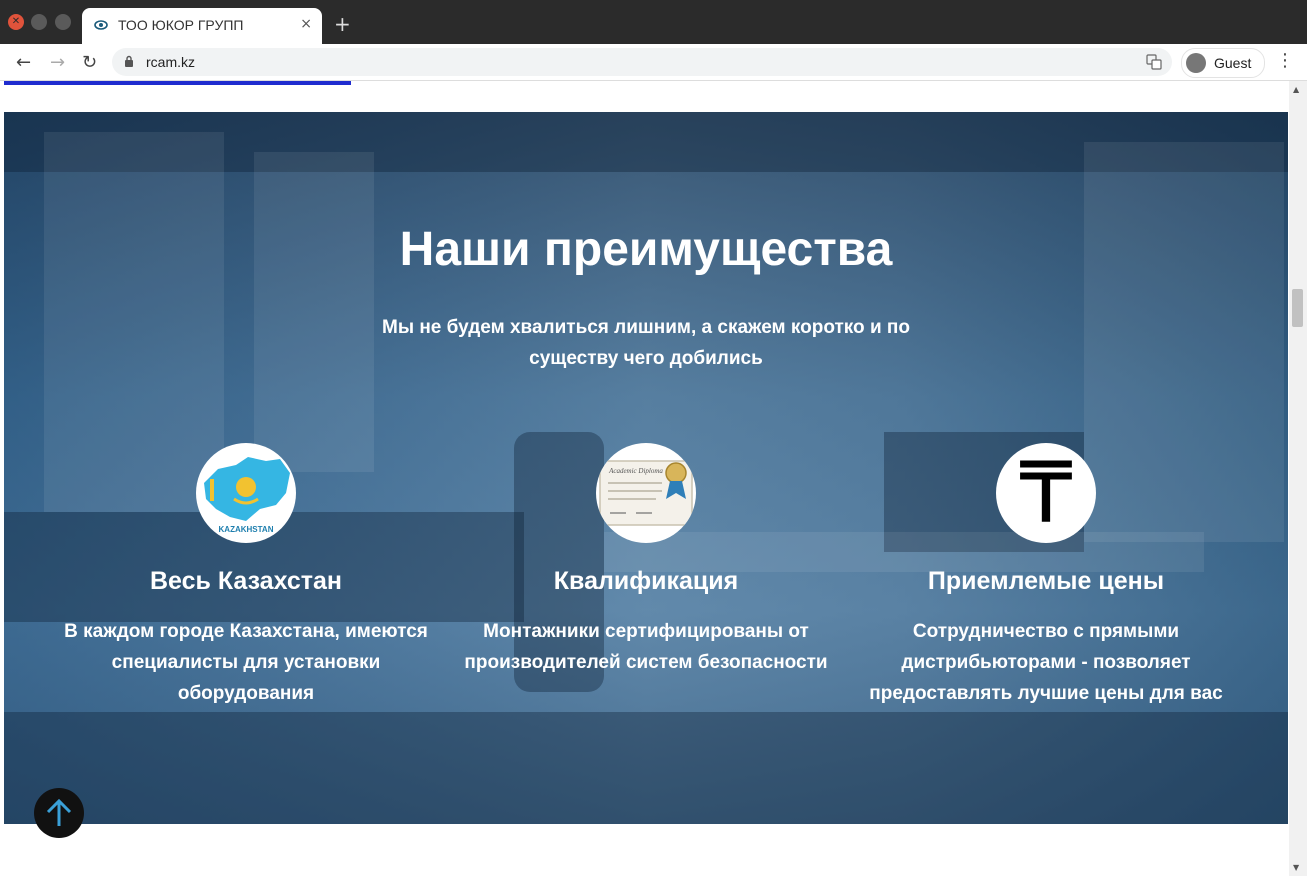  Describe the element at coordinates (39, 22) in the screenshot. I see `minimize-window-button` at that location.